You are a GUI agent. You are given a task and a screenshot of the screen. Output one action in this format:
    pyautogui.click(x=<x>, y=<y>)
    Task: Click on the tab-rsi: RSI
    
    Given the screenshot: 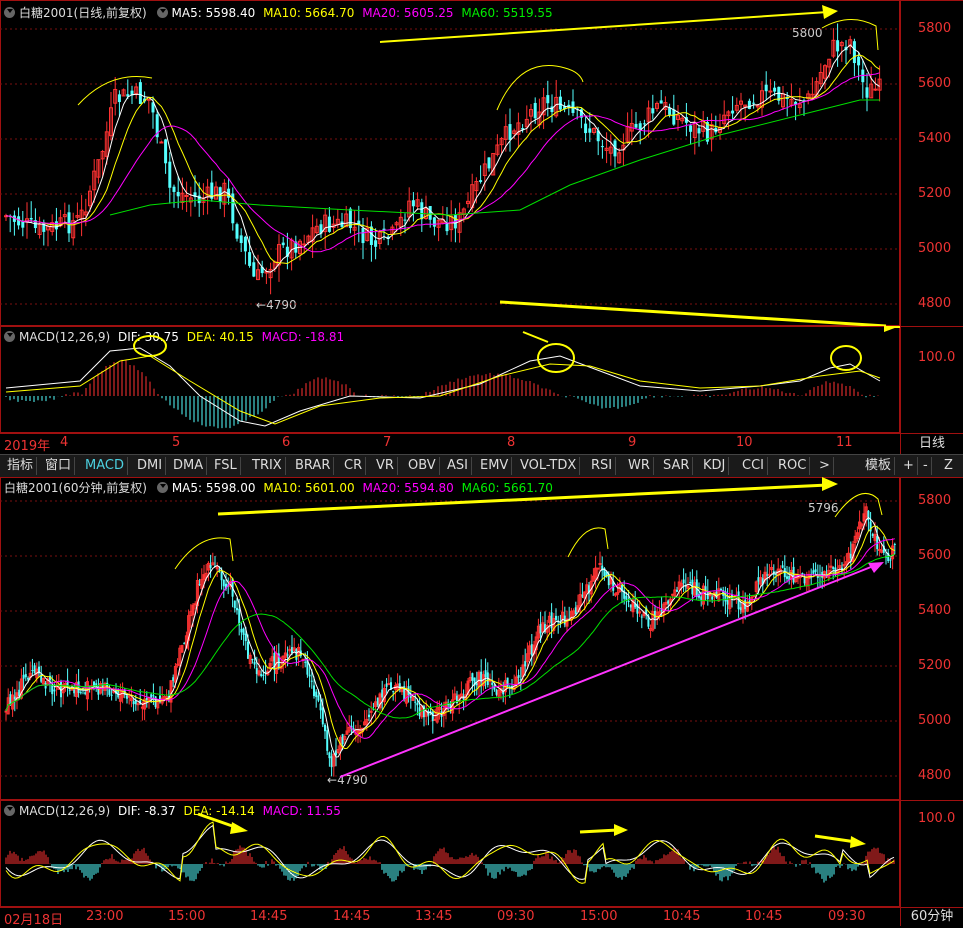 What is the action you would take?
    pyautogui.click(x=602, y=466)
    